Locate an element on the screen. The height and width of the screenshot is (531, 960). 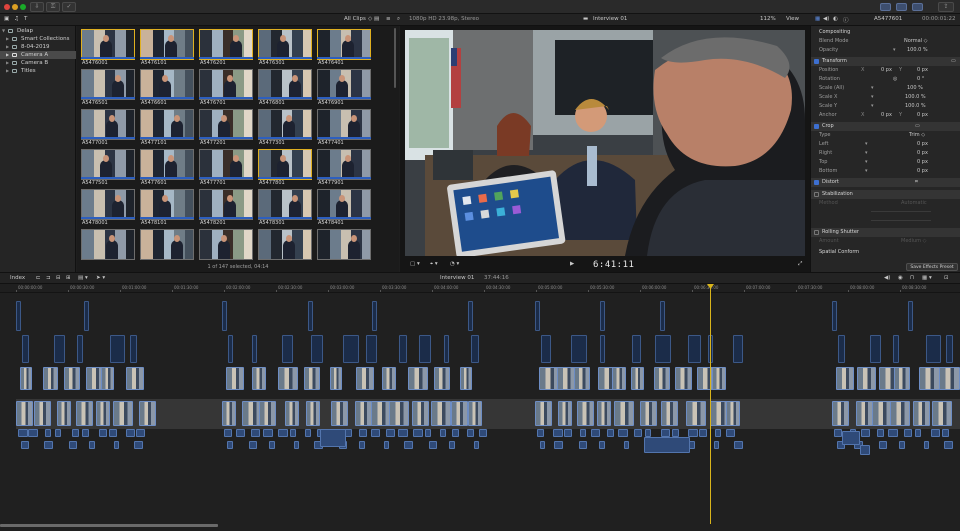
info-inspector-icon: ⓘ is located at coordinates (846, 20).